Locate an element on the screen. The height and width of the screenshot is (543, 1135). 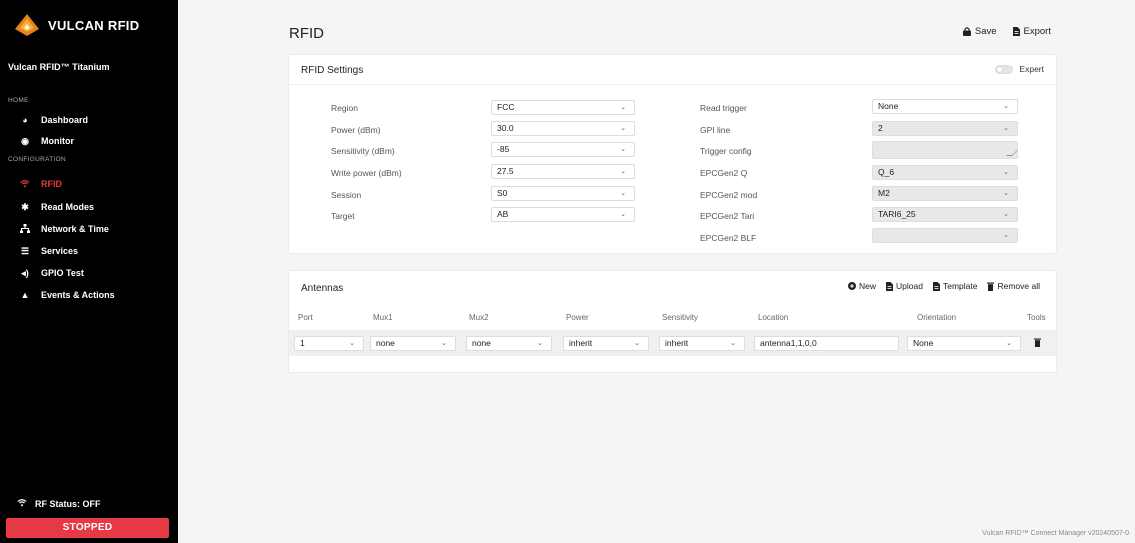
power-label: Power (dBm) is located at coordinates (356, 130).